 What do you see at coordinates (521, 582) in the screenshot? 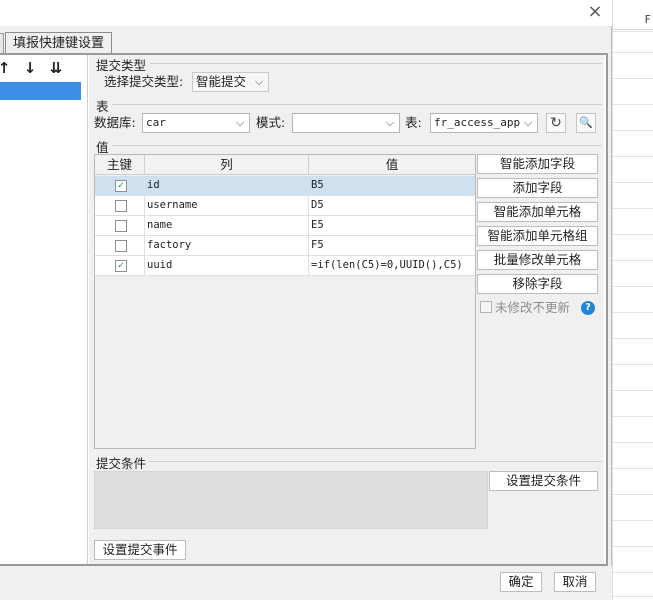
I see `ok-button: 确定` at bounding box center [521, 582].